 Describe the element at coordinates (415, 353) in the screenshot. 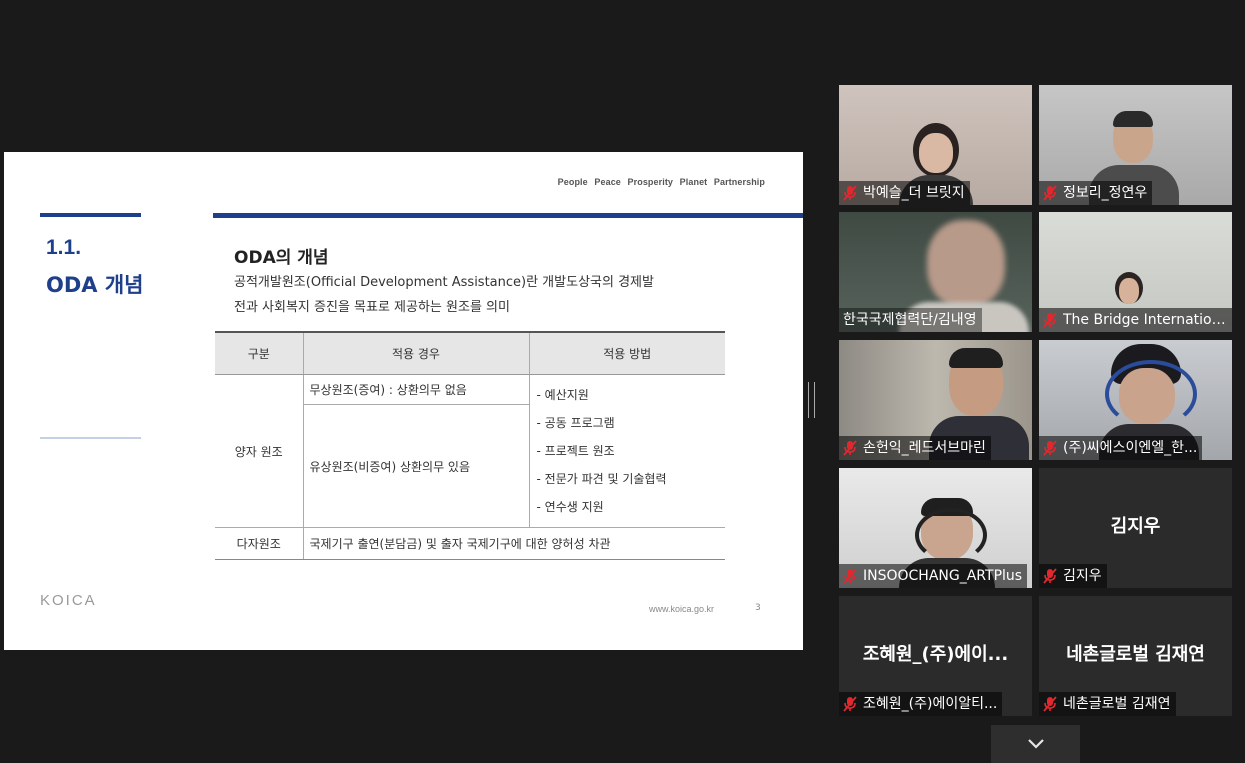

I see `table-header: 적용 경우` at that location.